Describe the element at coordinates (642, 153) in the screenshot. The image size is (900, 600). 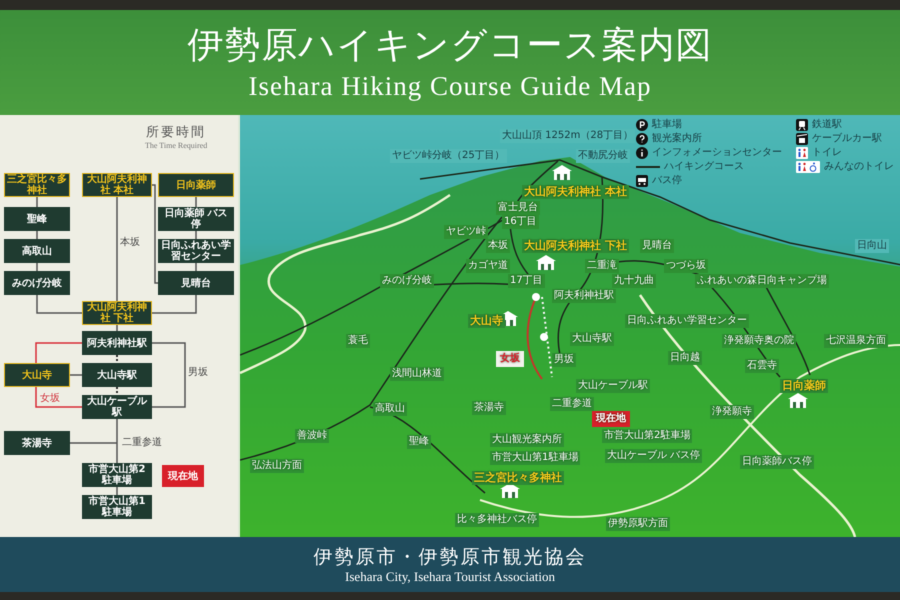
I see `info-icon` at that location.